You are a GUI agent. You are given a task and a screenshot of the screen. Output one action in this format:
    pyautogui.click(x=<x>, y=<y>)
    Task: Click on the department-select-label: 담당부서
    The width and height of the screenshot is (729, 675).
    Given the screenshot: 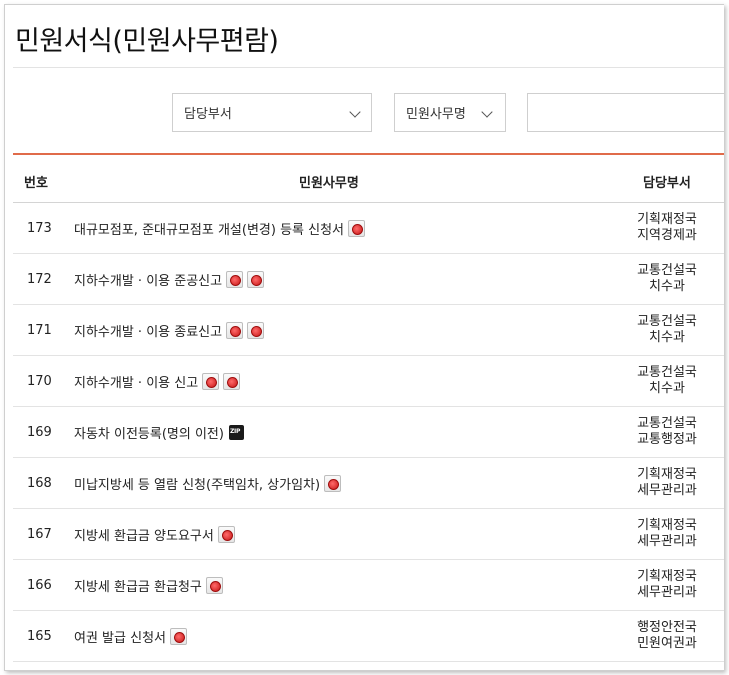 What is the action you would take?
    pyautogui.click(x=208, y=114)
    